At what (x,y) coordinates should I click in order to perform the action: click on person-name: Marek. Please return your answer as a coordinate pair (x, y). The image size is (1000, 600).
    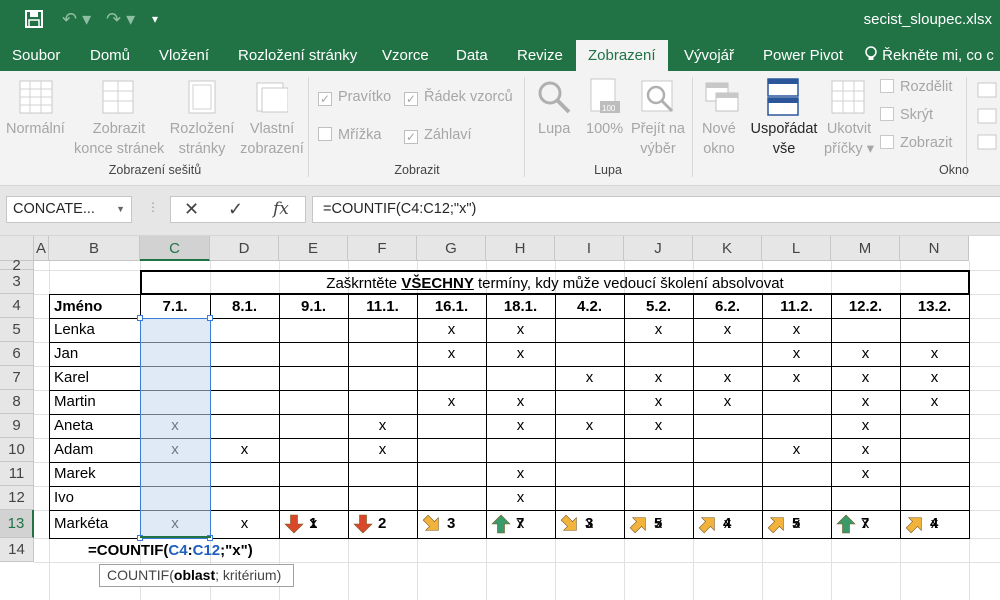
    Looking at the image, I should click on (95, 474).